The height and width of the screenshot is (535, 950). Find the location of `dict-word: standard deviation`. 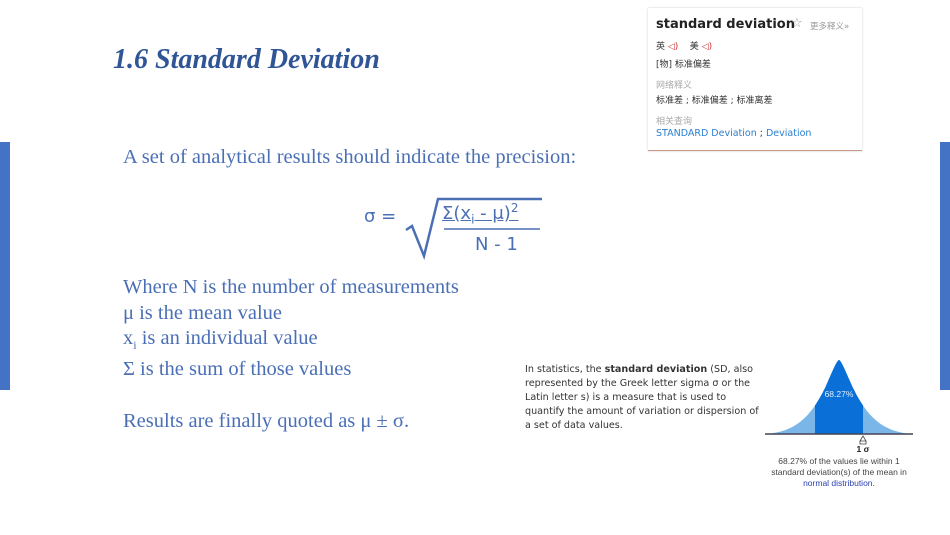

dict-word: standard deviation is located at coordinates (725, 24).